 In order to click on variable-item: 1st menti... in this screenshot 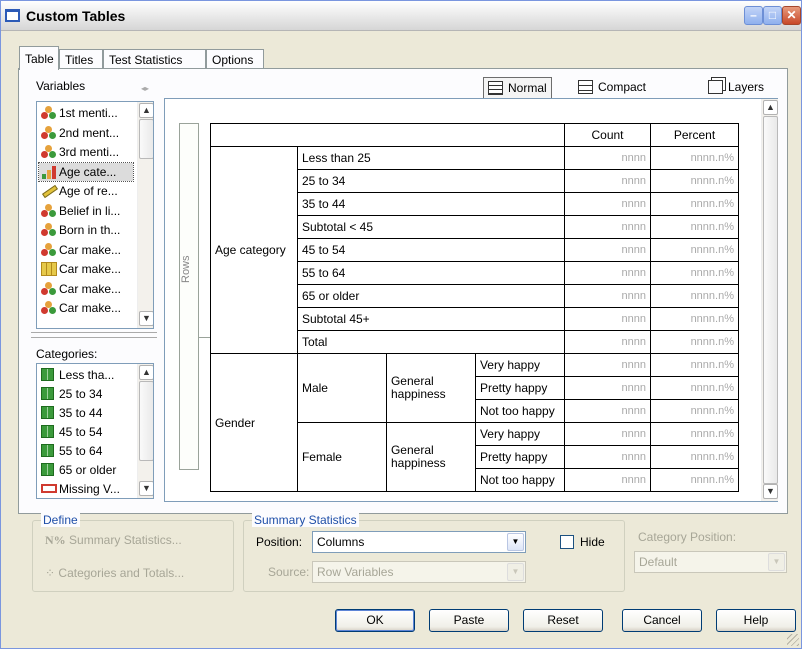, I will do `click(86, 113)`.